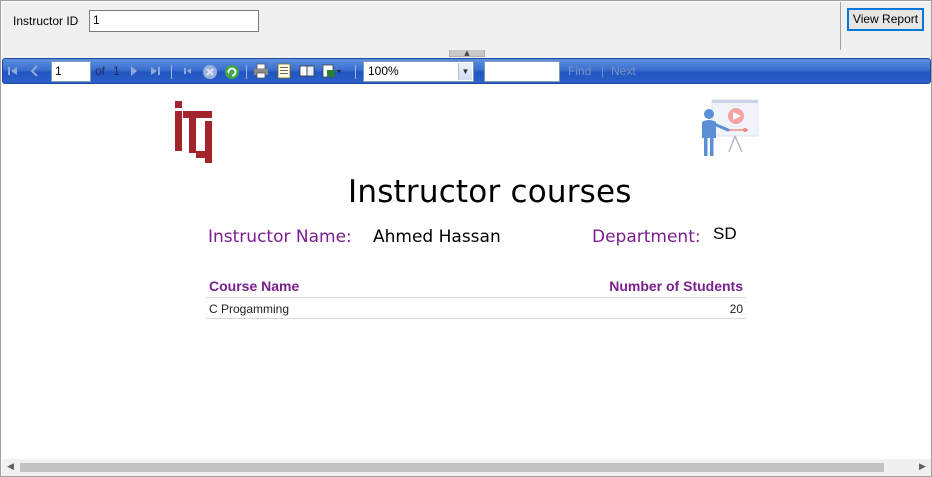  I want to click on find-link: Find, so click(579, 71).